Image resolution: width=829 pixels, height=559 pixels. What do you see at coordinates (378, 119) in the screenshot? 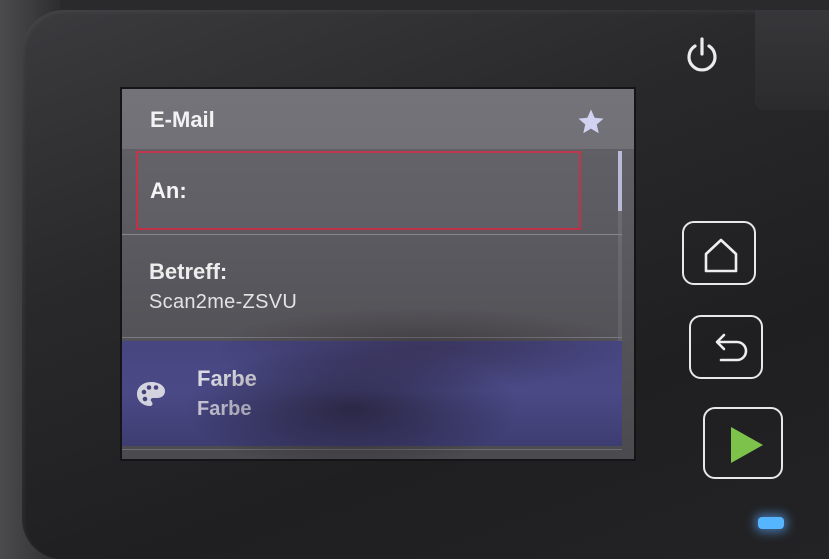
I see `screen-header: E-Mail` at bounding box center [378, 119].